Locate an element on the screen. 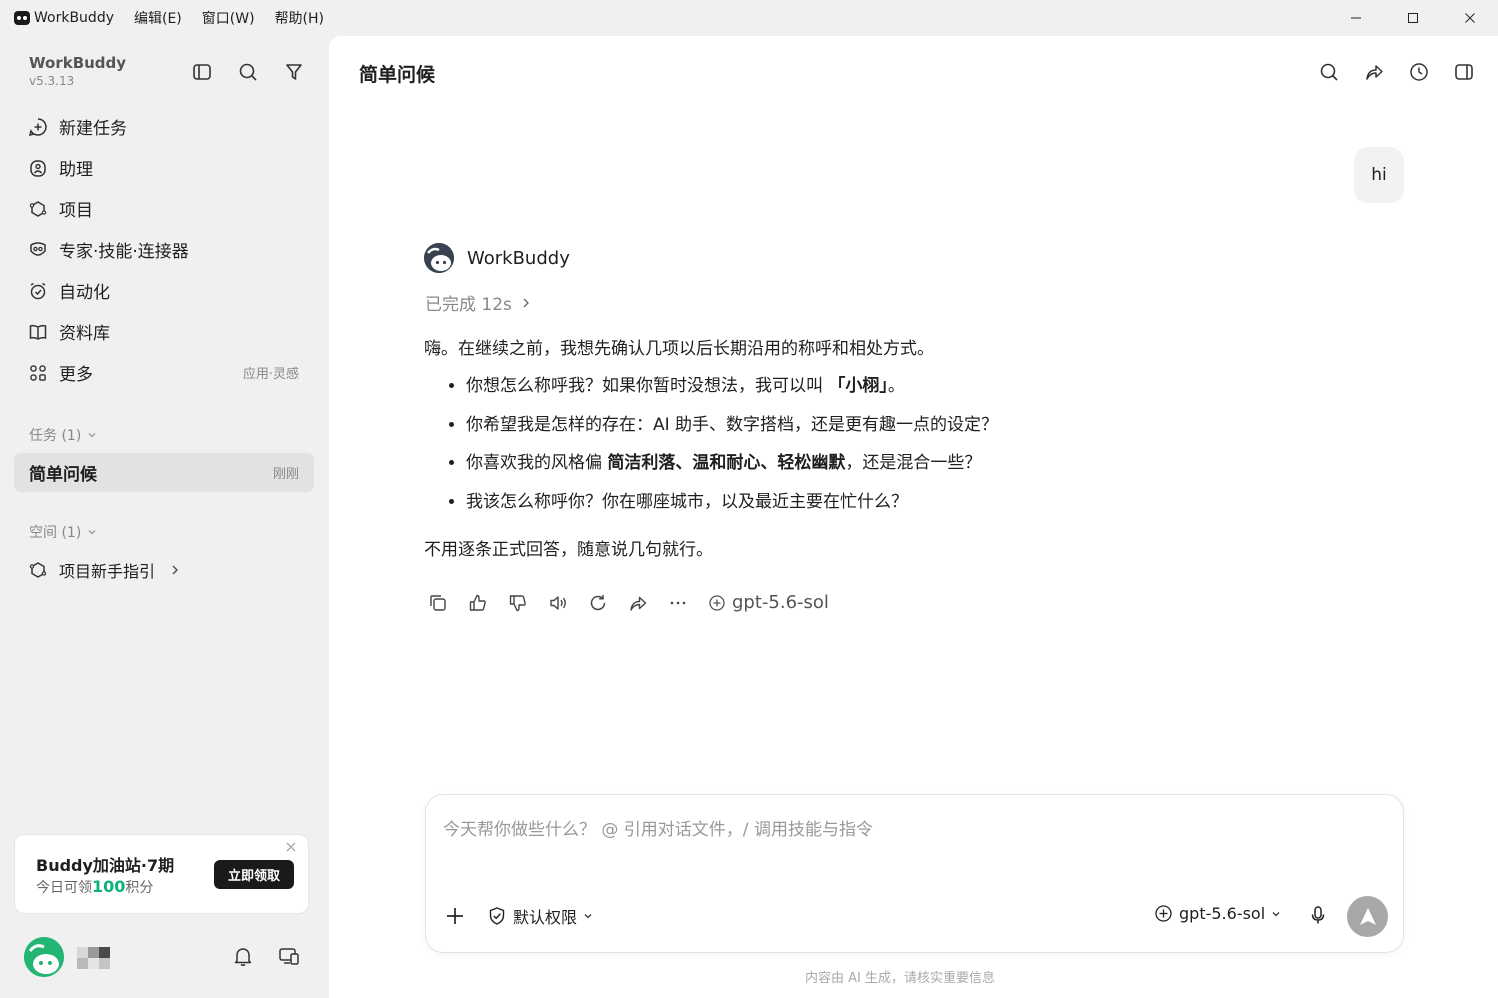 The image size is (1498, 998). thumbs-up-icon is located at coordinates (477, 602).